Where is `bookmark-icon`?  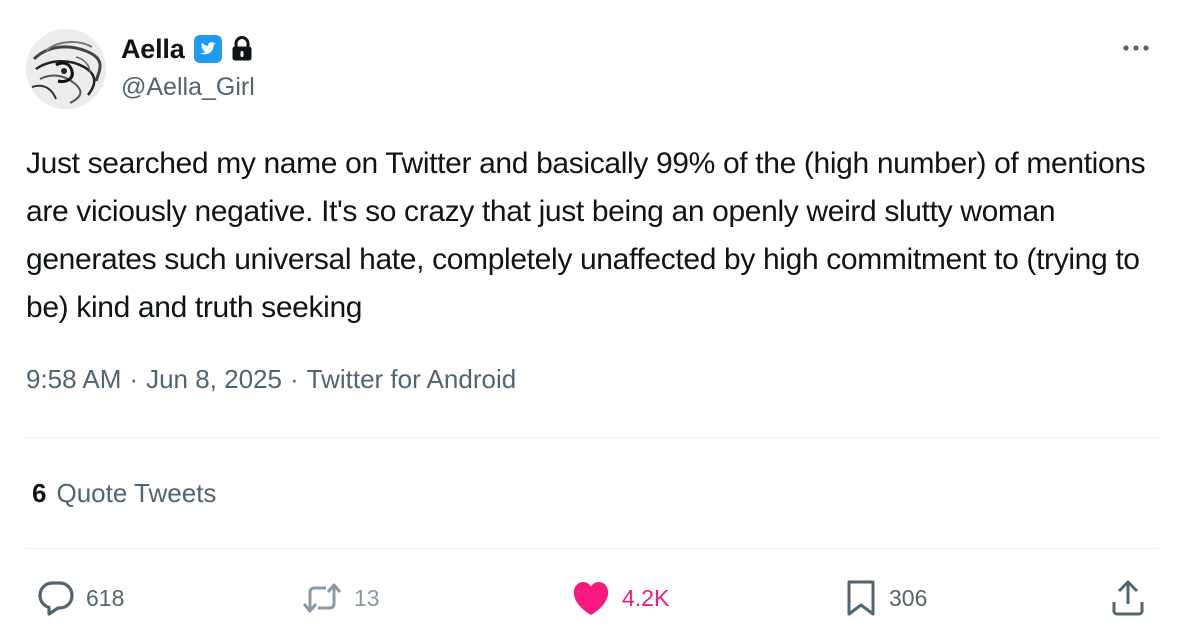
bookmark-icon is located at coordinates (861, 598).